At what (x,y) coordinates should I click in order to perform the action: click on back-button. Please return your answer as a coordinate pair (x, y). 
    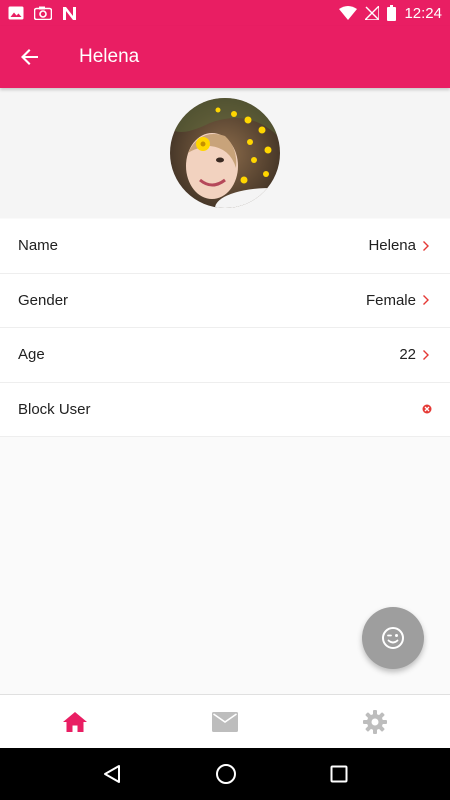
    Looking at the image, I should click on (30, 57).